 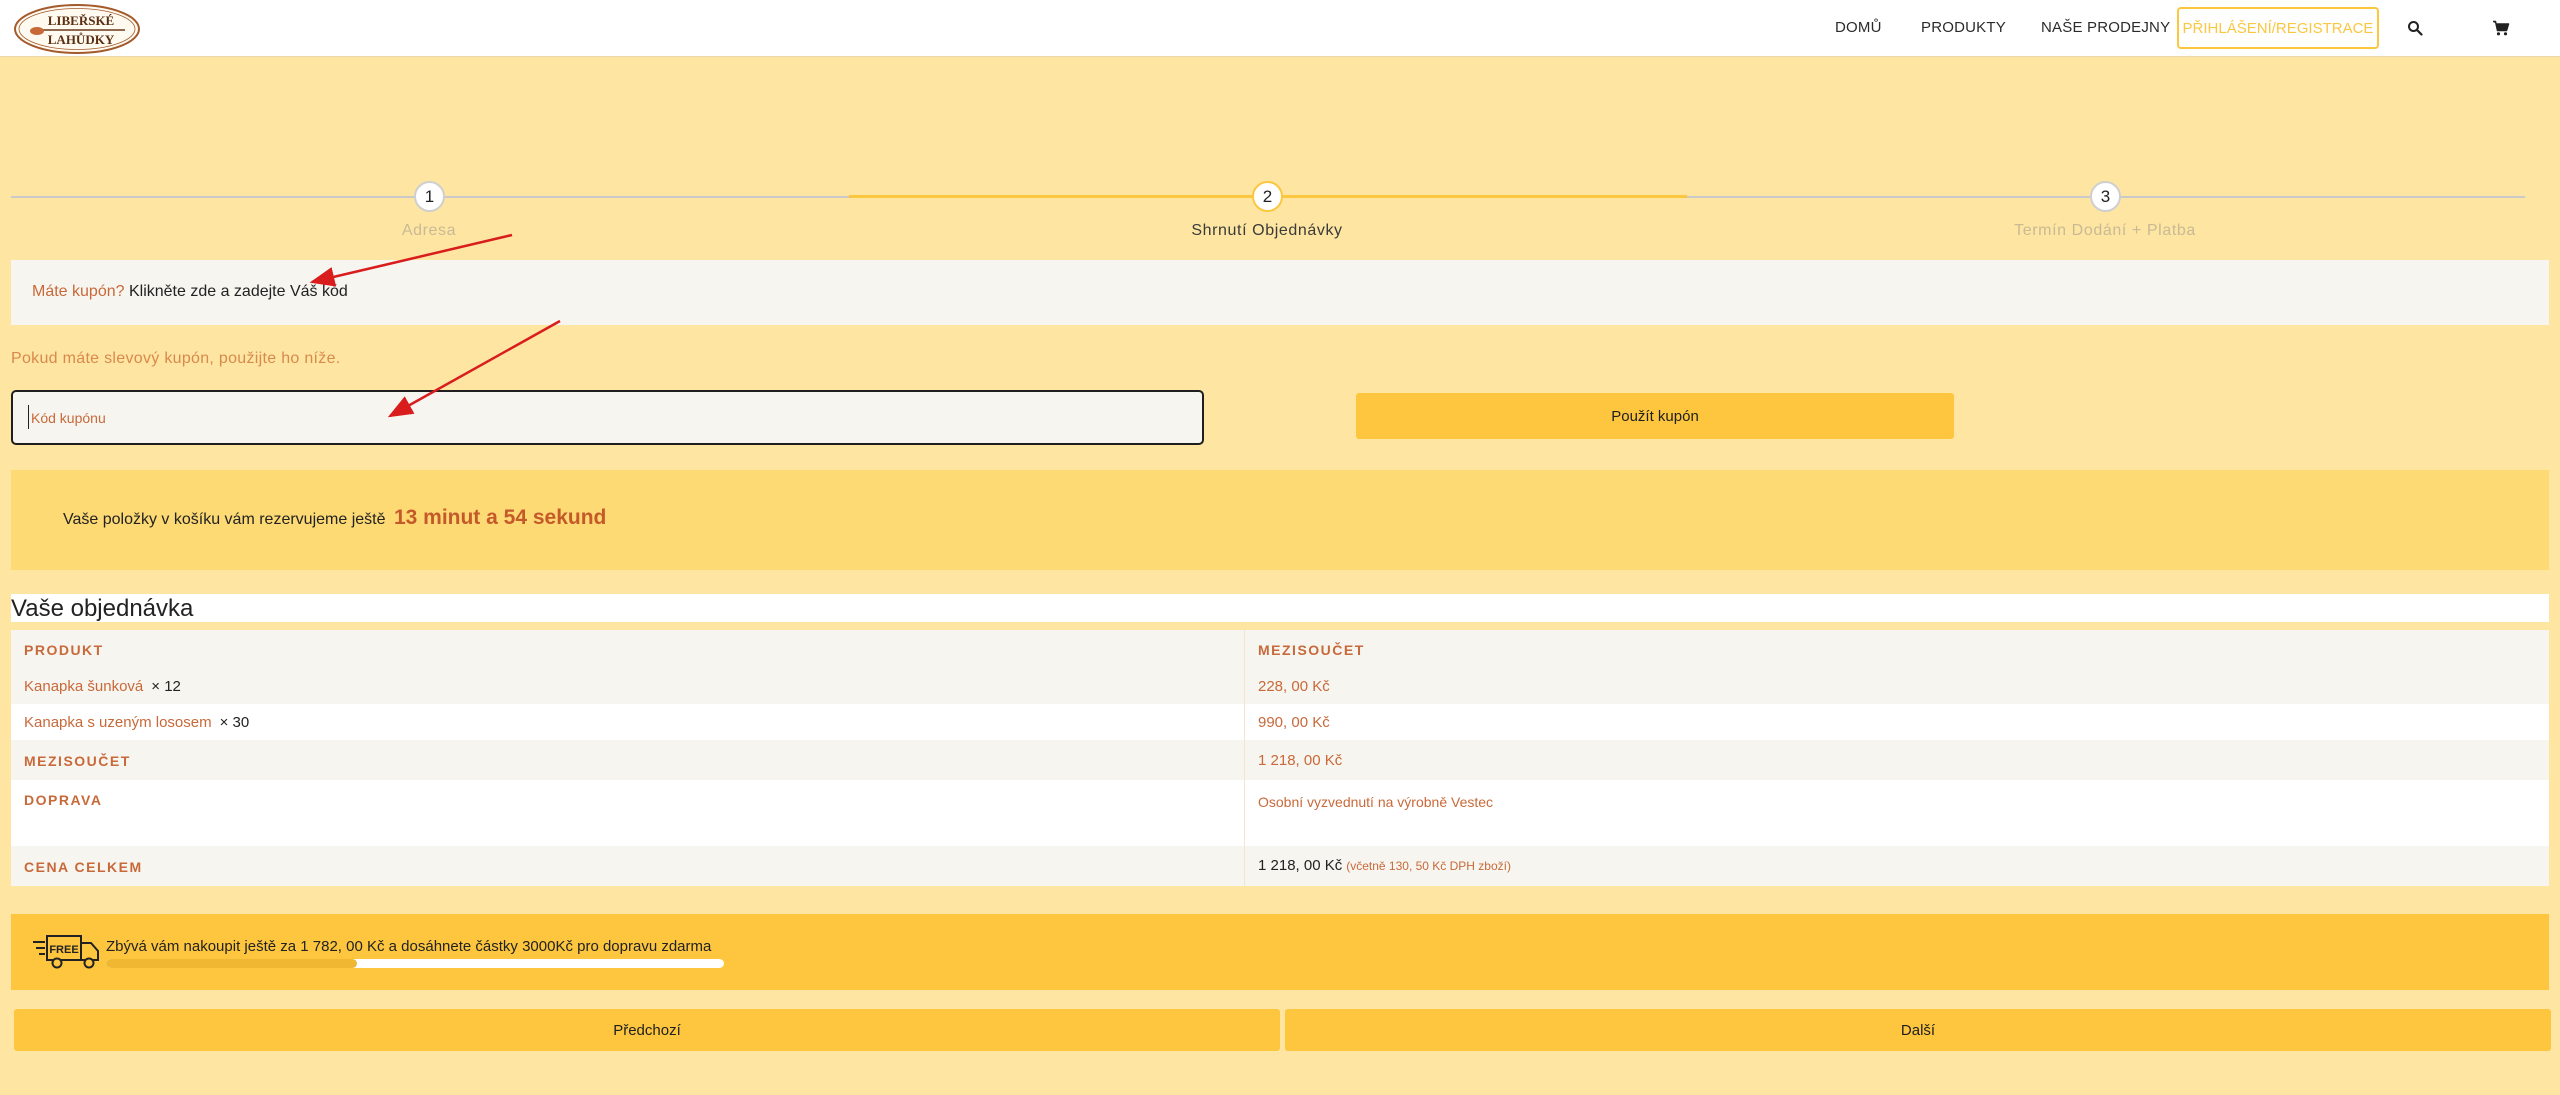 What do you see at coordinates (77, 761) in the screenshot?
I see `subtotal-label: MEZISOUČET` at bounding box center [77, 761].